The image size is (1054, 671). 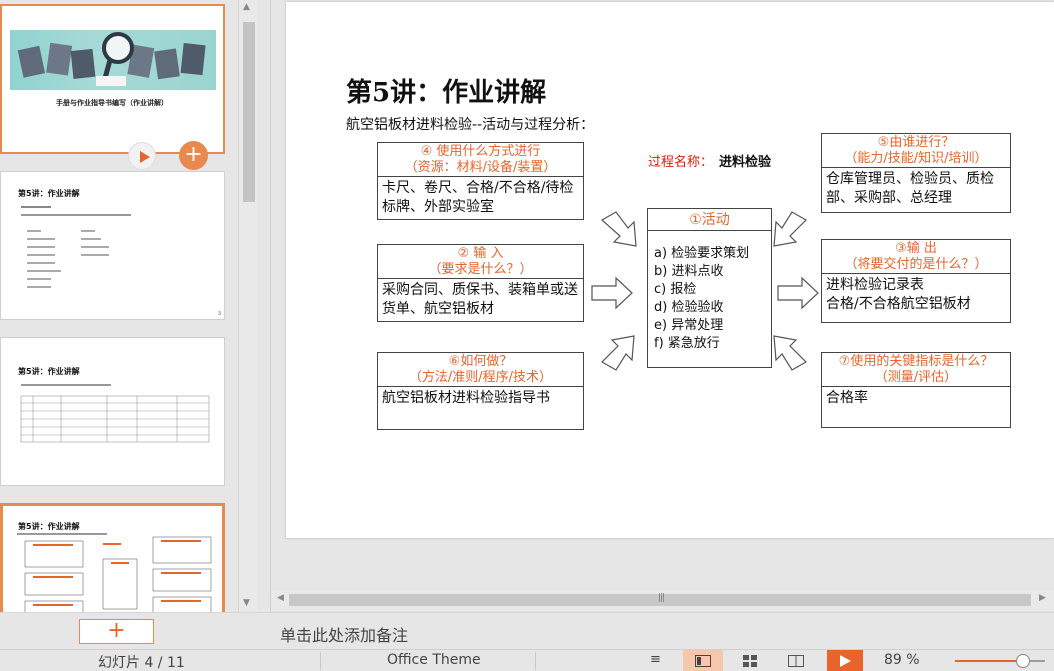 I want to click on book-icon, so click(x=796, y=661).